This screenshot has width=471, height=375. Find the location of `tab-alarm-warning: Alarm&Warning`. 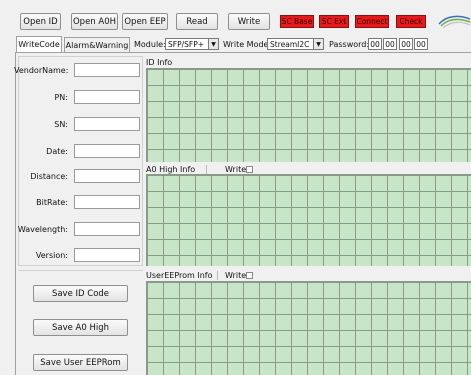

tab-alarm-warning: Alarm&Warning is located at coordinates (97, 44).